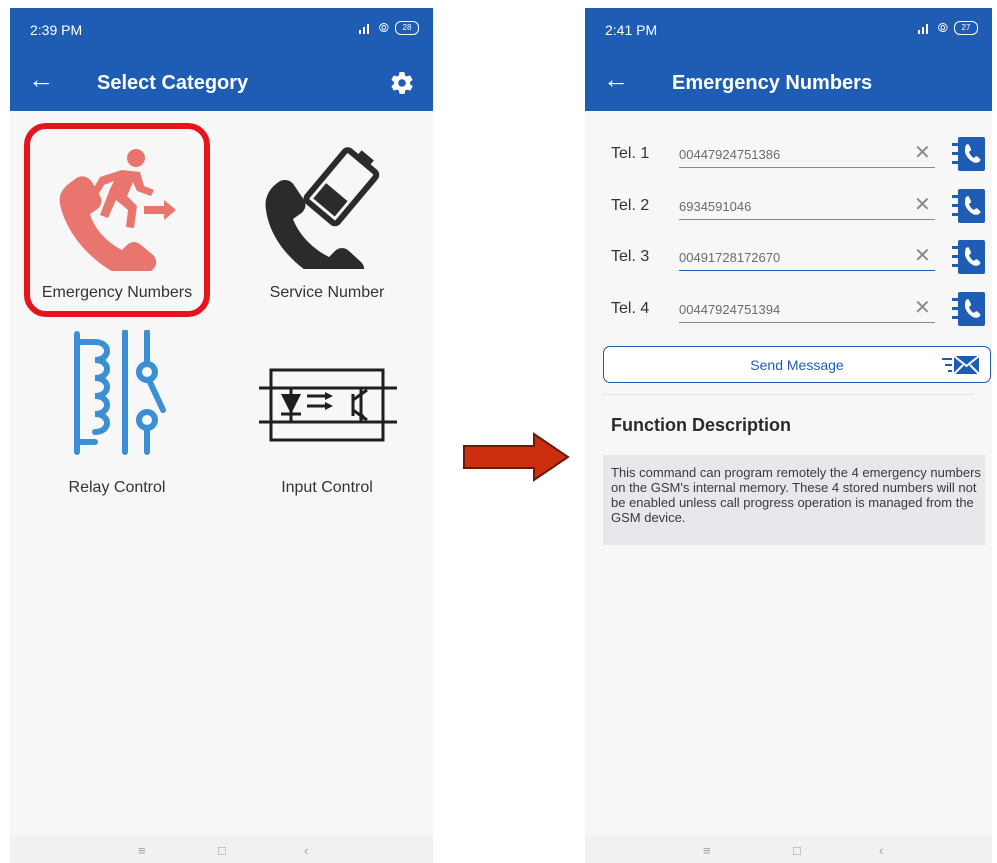 The image size is (997, 863). I want to click on tile-emergency-numbers: Emergency Numbers, so click(117, 220).